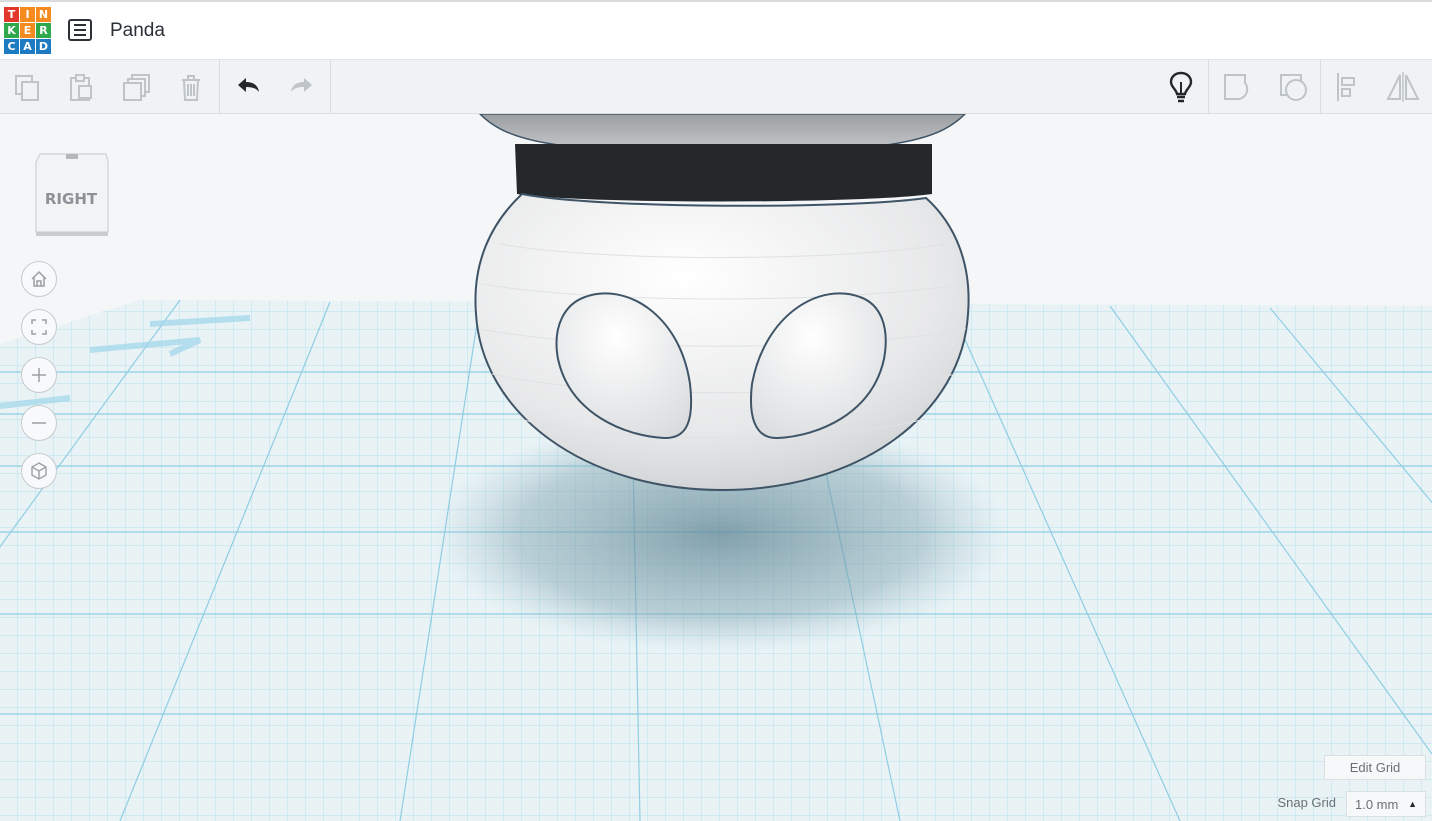  I want to click on tinkercad-logo: T I N K E R C A D, so click(28, 31).